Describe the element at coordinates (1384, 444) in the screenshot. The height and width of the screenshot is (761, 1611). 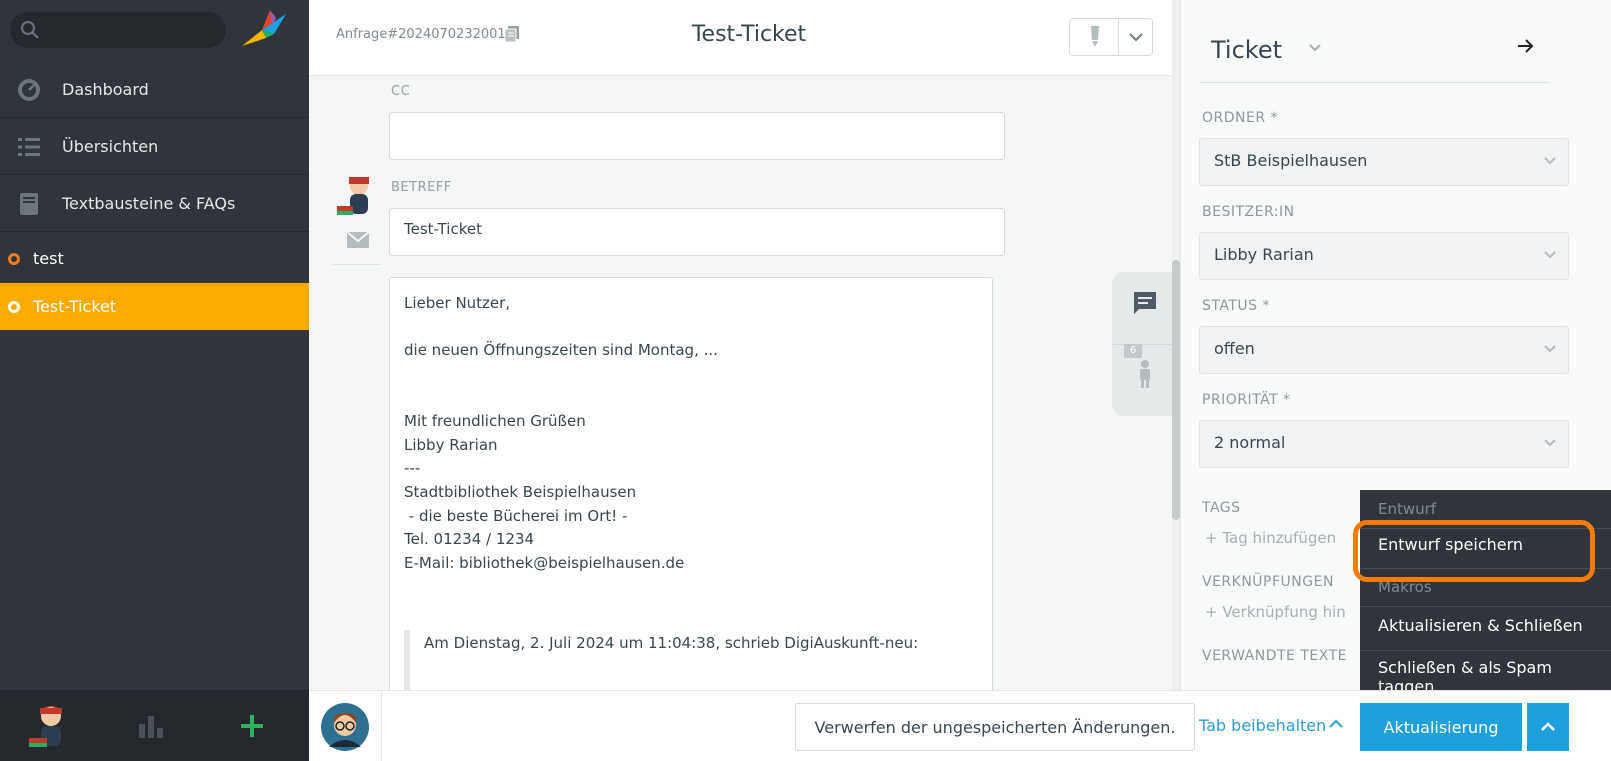
I see `priority-select: 2 normal` at that location.